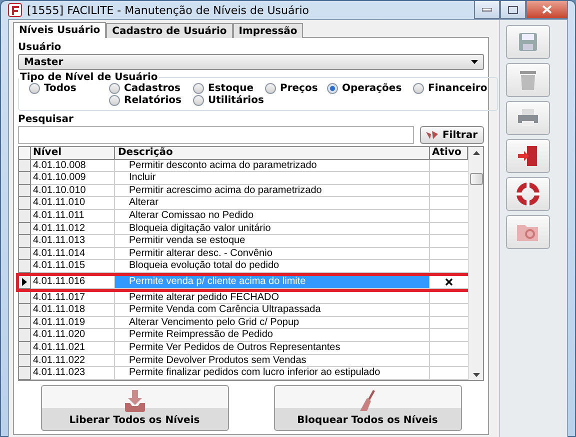  I want to click on table-cell: 4.01.11.010, so click(73, 203).